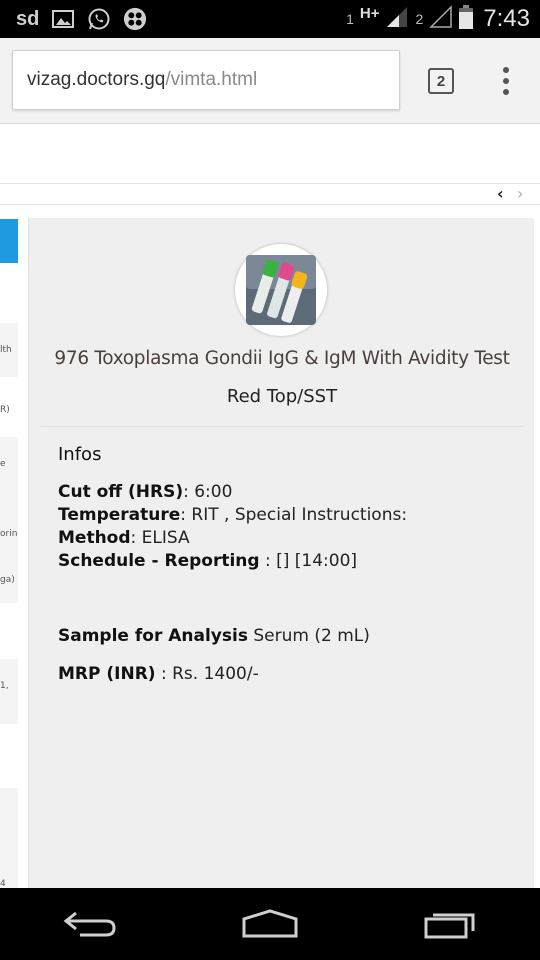 The image size is (540, 960). I want to click on url-host: vizag.doctors.gq, so click(96, 79).